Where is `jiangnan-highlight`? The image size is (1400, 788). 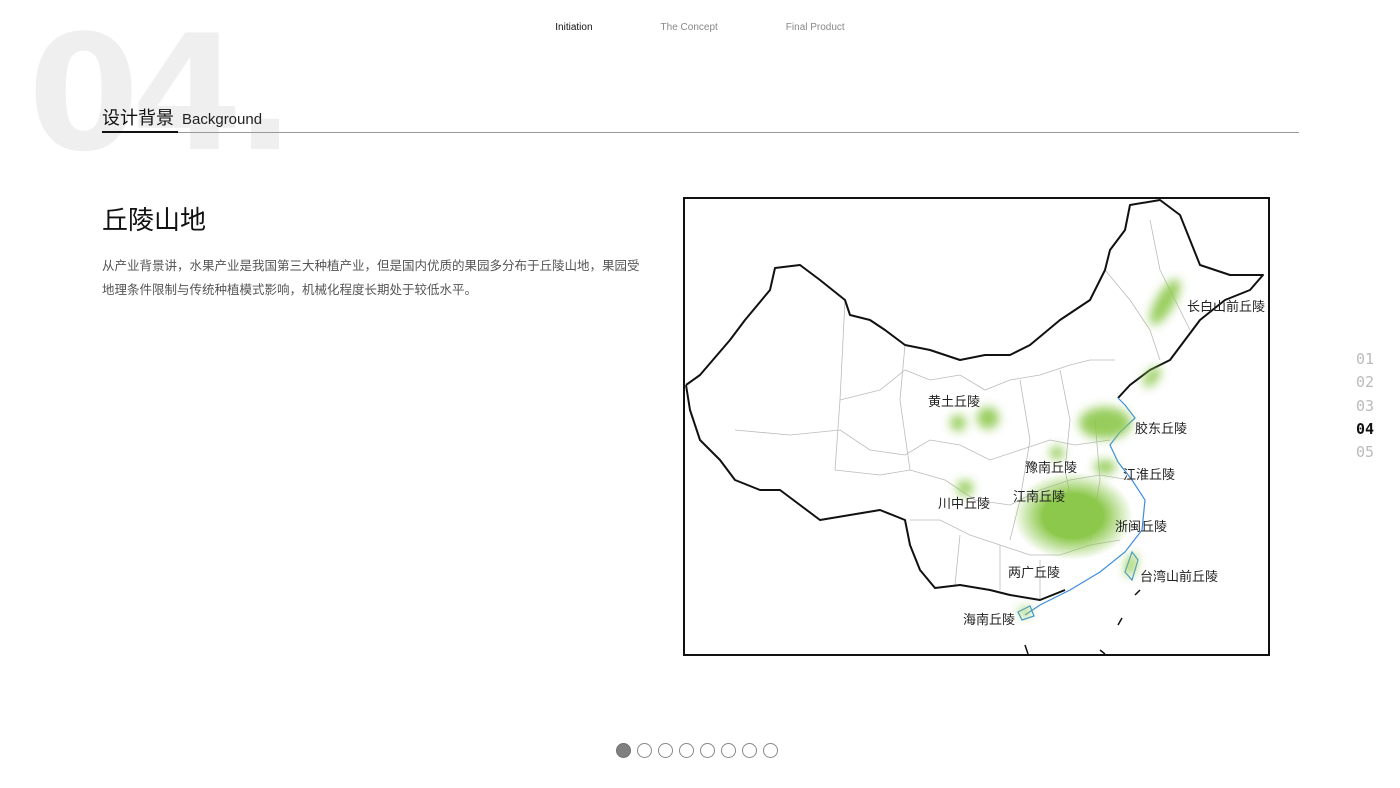
jiangnan-highlight is located at coordinates (1073, 516).